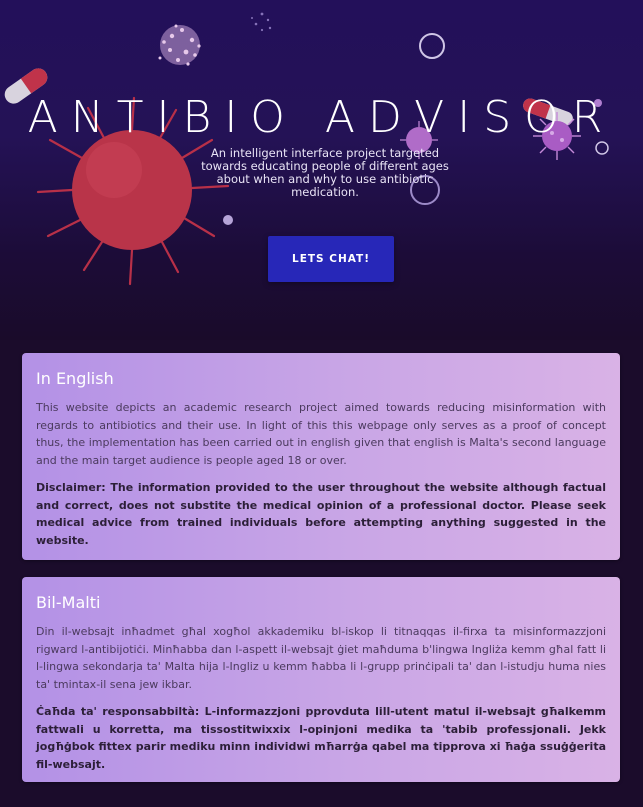  What do you see at coordinates (321, 117) in the screenshot?
I see `site-title: ANTIBIO ADVISOR` at bounding box center [321, 117].